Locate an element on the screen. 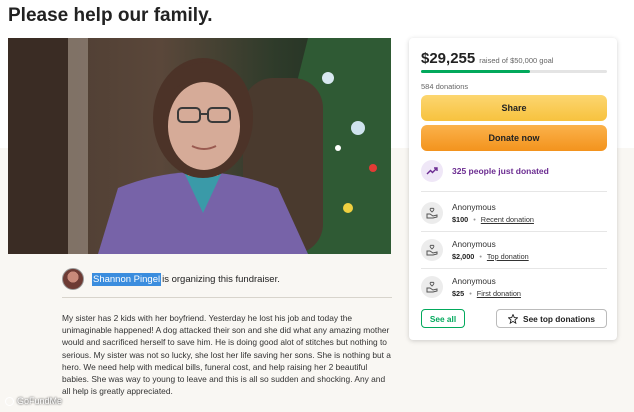 The height and width of the screenshot is (412, 634). donation-tag-link: Top donation is located at coordinates (508, 256).